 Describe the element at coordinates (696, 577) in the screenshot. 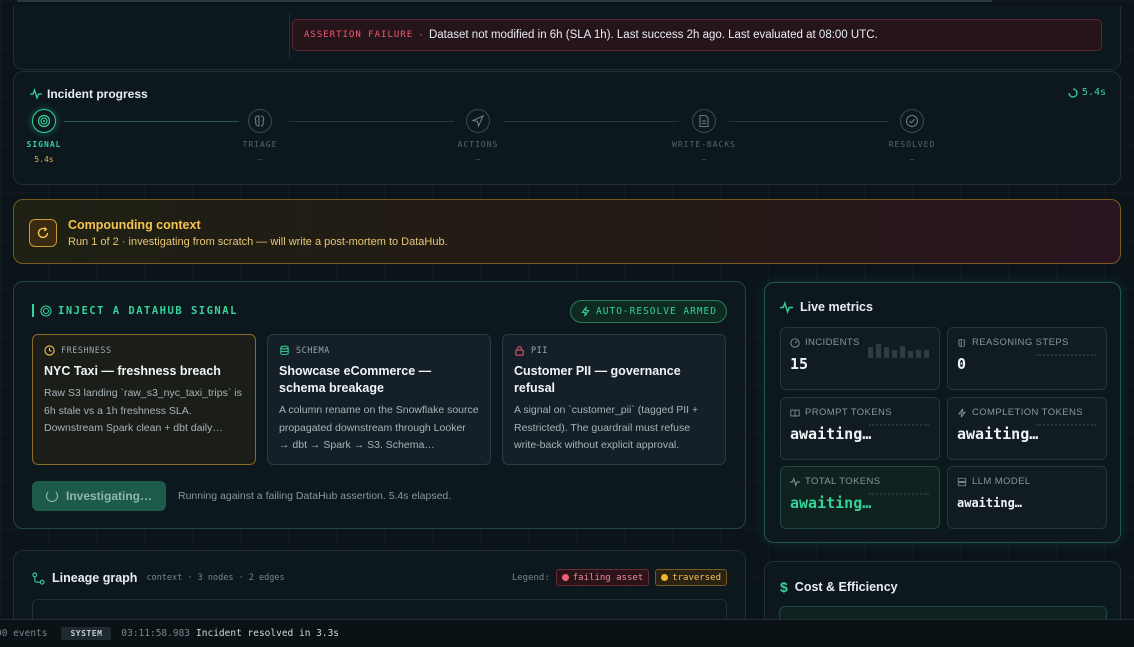

I see `legend-text: traversed` at that location.